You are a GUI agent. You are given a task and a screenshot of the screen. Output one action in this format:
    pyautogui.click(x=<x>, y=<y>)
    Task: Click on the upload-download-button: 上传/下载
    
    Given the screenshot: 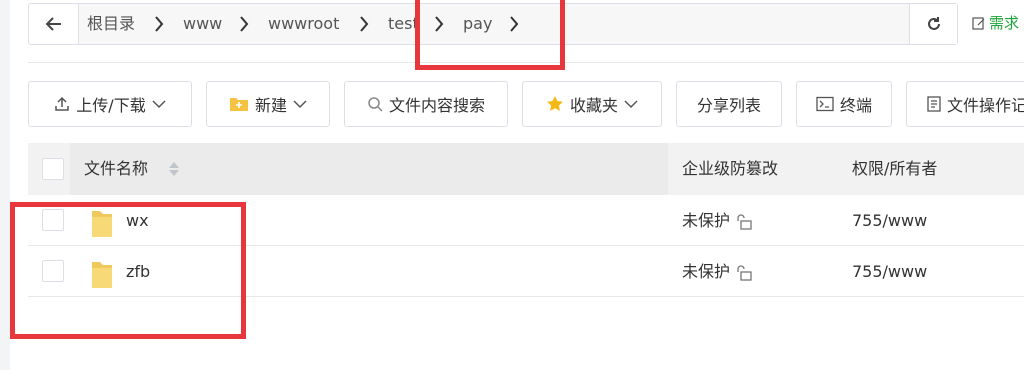 What is the action you would take?
    pyautogui.click(x=110, y=104)
    